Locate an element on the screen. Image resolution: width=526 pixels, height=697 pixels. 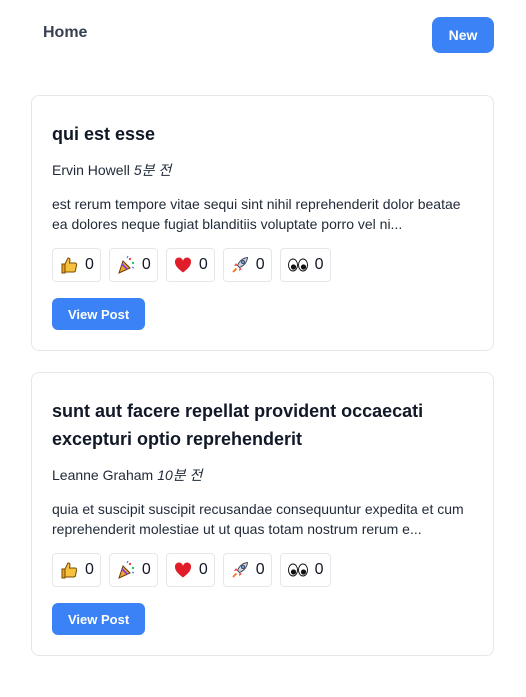
post-title: qui est esse is located at coordinates (104, 134).